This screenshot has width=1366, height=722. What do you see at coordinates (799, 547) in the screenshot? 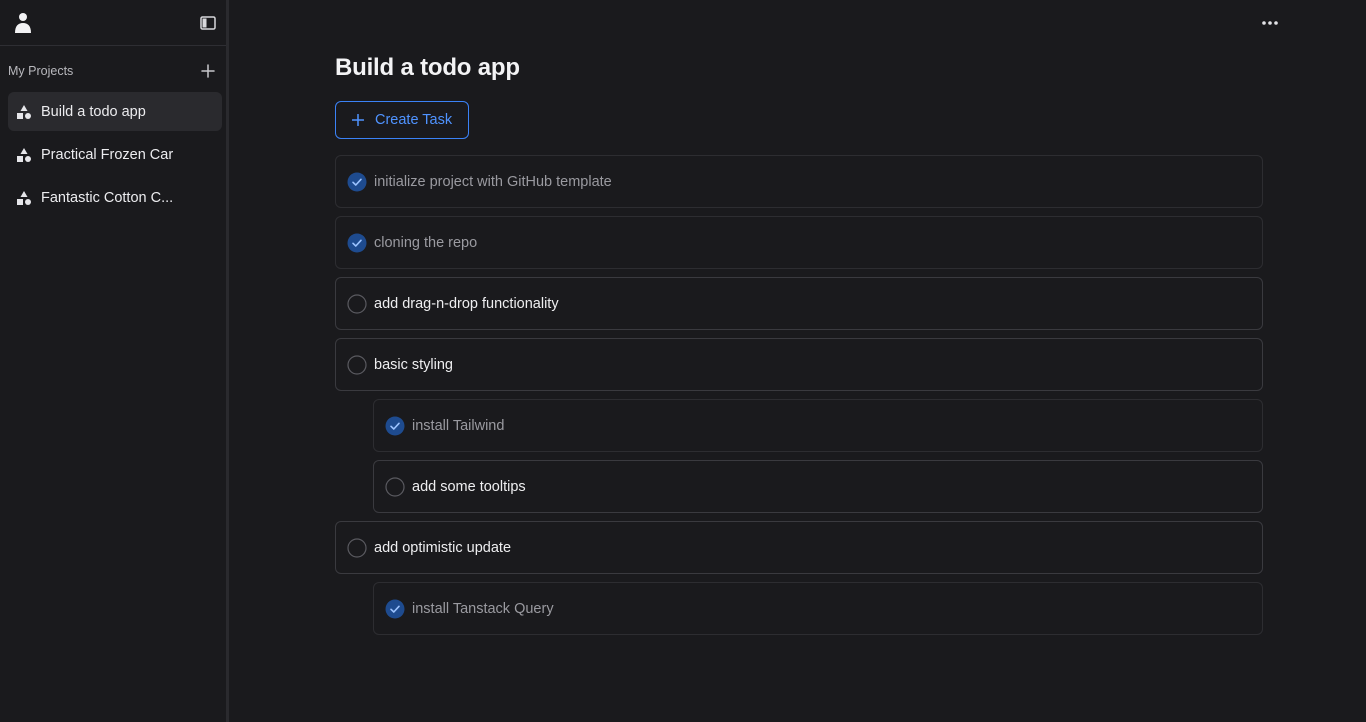
I see `task-item: add optimistic update` at bounding box center [799, 547].